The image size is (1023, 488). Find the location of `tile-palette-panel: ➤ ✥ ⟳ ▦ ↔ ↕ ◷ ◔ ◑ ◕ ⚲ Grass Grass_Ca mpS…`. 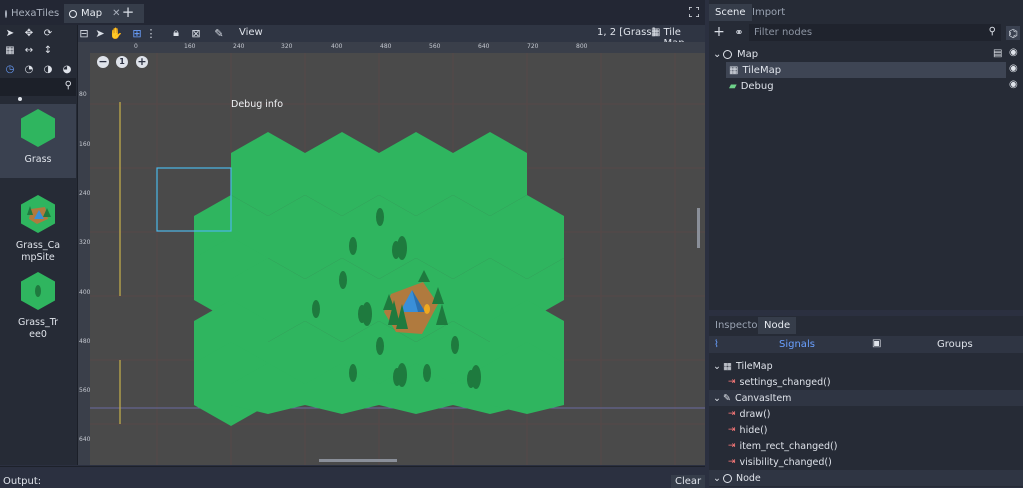

tile-palette-panel: ➤ ✥ ⟳ ▦ ↔ ↕ ◷ ◔ ◑ ◕ ⚲ Grass Grass_Ca mpS… is located at coordinates (39, 245).